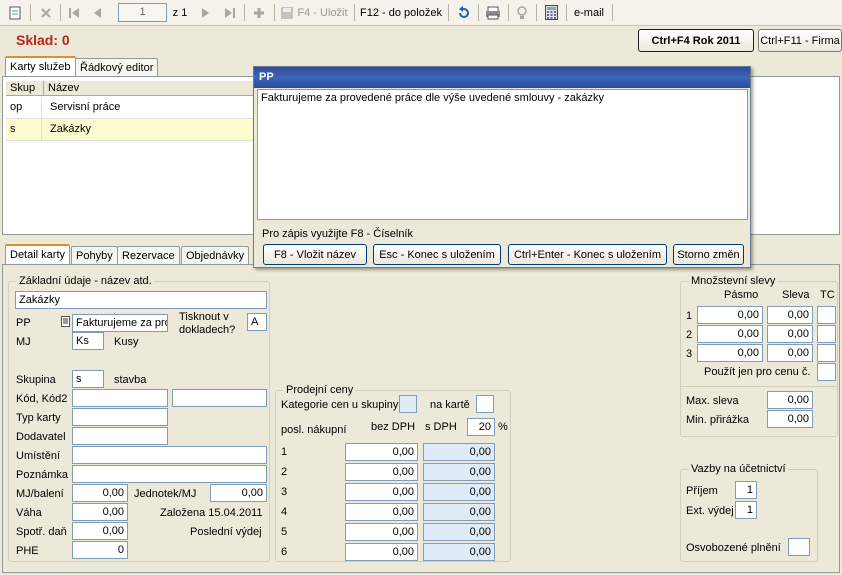 The height and width of the screenshot is (575, 842). What do you see at coordinates (481, 427) in the screenshot?
I see `vat-rate-input: 20` at bounding box center [481, 427].